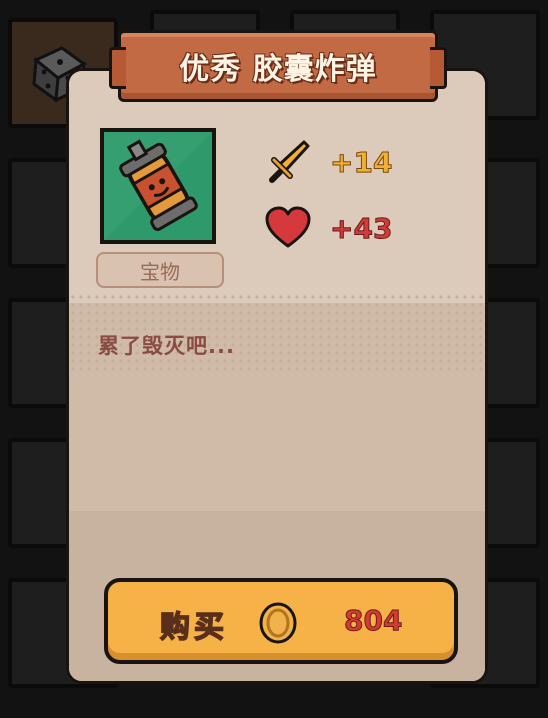 This screenshot has height=718, width=548. Describe the element at coordinates (361, 229) in the screenshot. I see `health-stat-value: +43` at that location.